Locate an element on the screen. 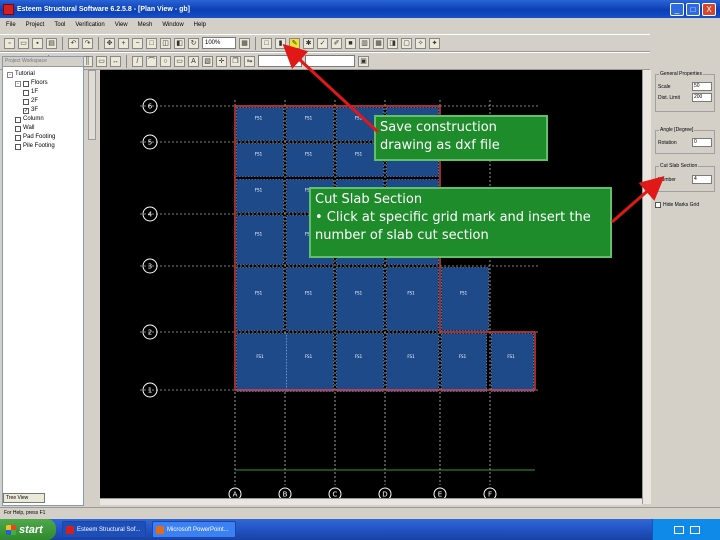 The image size is (720, 540). draw-icon: ✓ is located at coordinates (322, 43).